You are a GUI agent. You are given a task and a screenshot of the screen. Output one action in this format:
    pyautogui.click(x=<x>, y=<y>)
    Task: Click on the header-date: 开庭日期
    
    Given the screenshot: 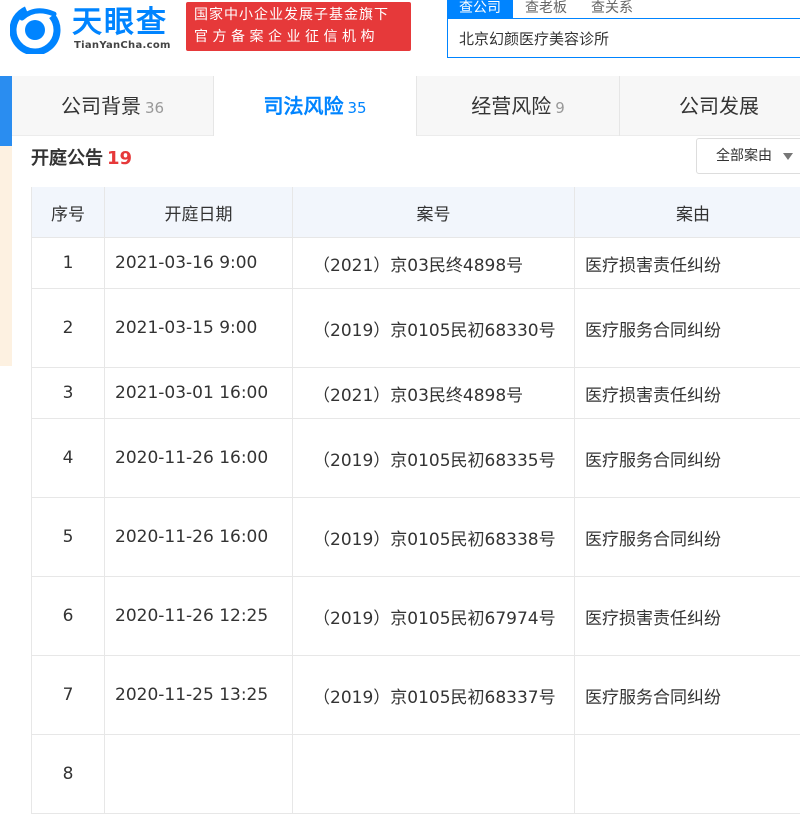 What is the action you would take?
    pyautogui.click(x=199, y=212)
    